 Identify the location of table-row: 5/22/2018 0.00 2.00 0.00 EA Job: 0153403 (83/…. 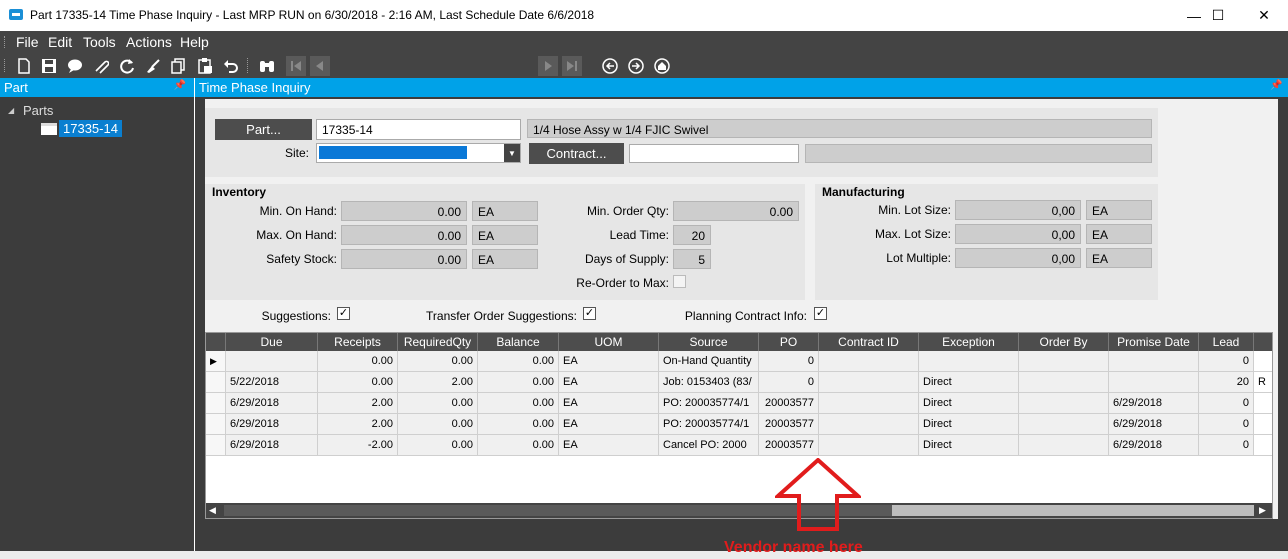
(739, 382).